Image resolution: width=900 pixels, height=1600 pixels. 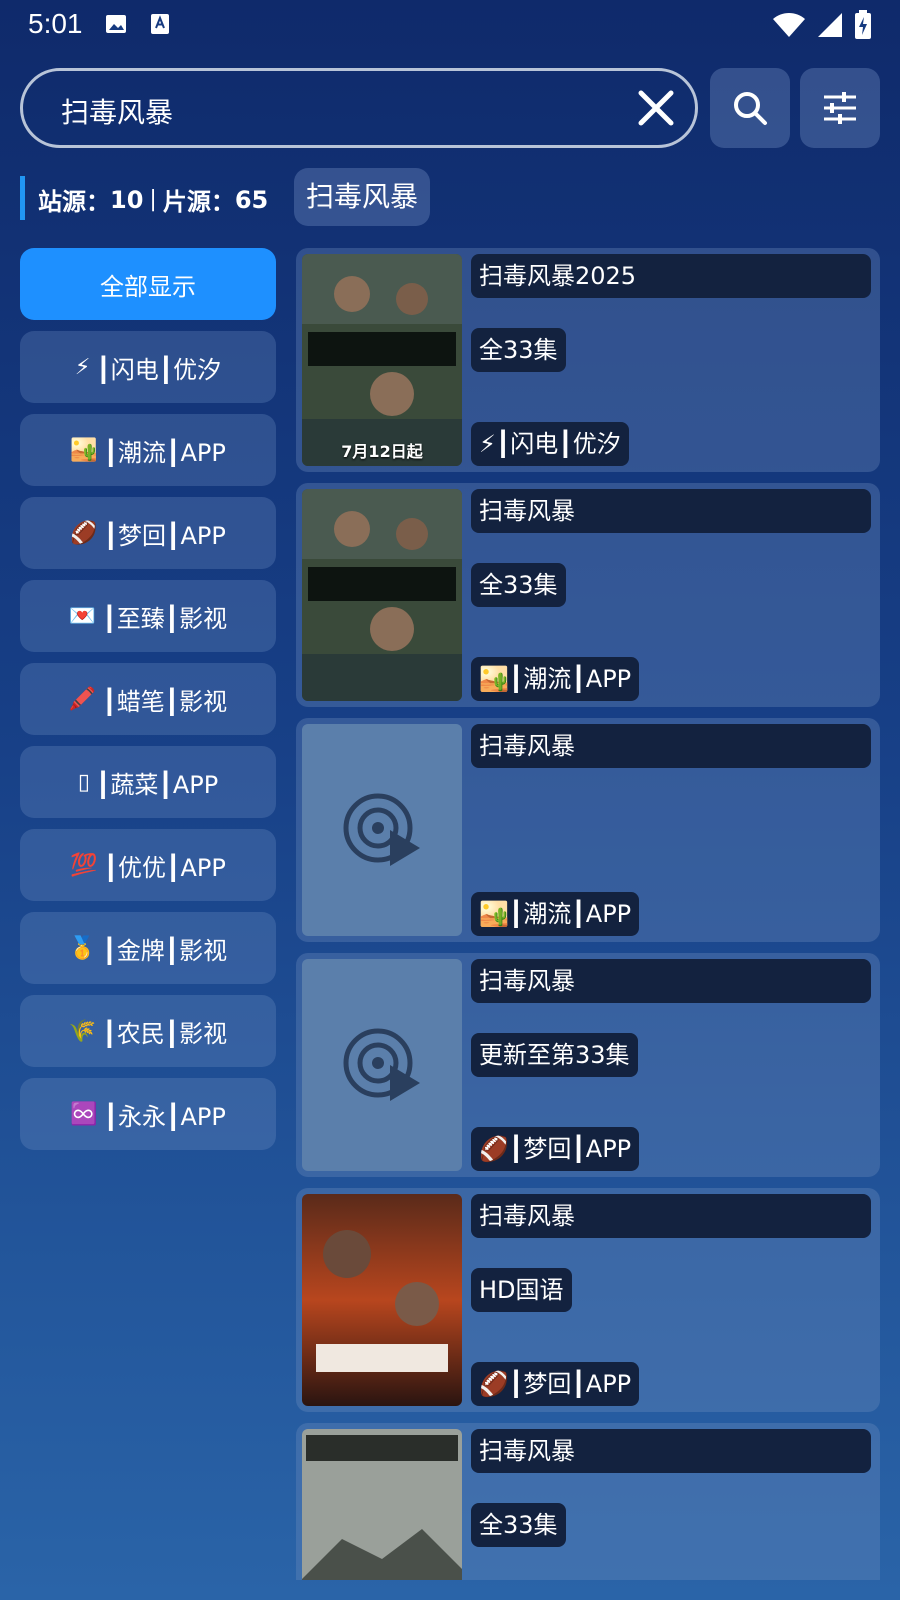 What do you see at coordinates (588, 360) in the screenshot?
I see `result-card: 7月12日起 扫毒风暴2025 全33集 ⚡┃闪电┃优汐` at bounding box center [588, 360].